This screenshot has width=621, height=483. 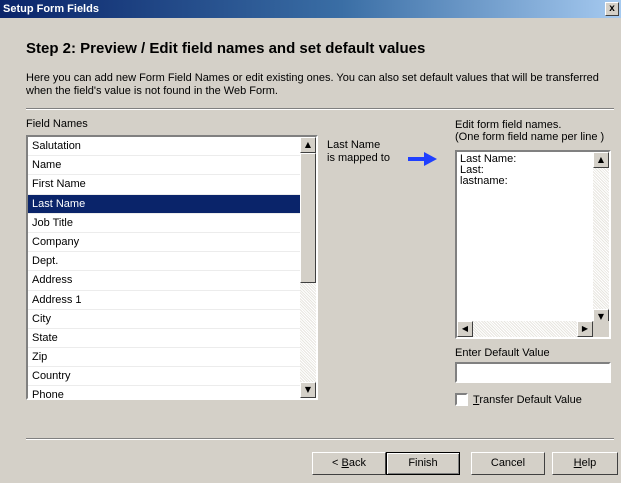 I want to click on editor-line: lastname:, so click(x=484, y=181).